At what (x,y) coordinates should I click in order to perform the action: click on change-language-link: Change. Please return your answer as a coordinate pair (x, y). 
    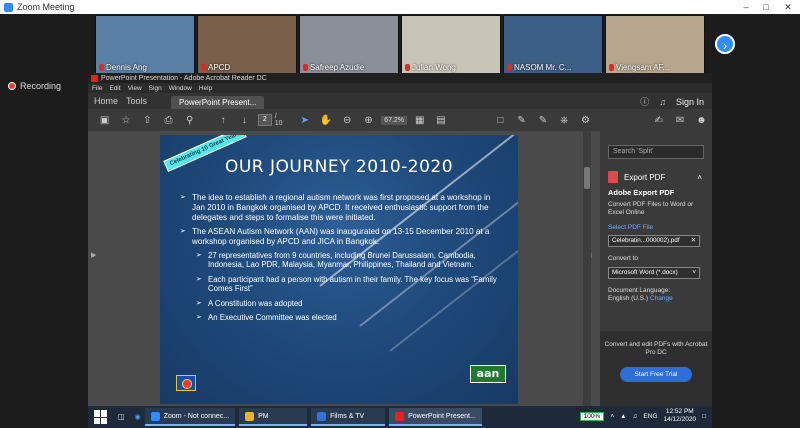
    Looking at the image, I should click on (661, 298).